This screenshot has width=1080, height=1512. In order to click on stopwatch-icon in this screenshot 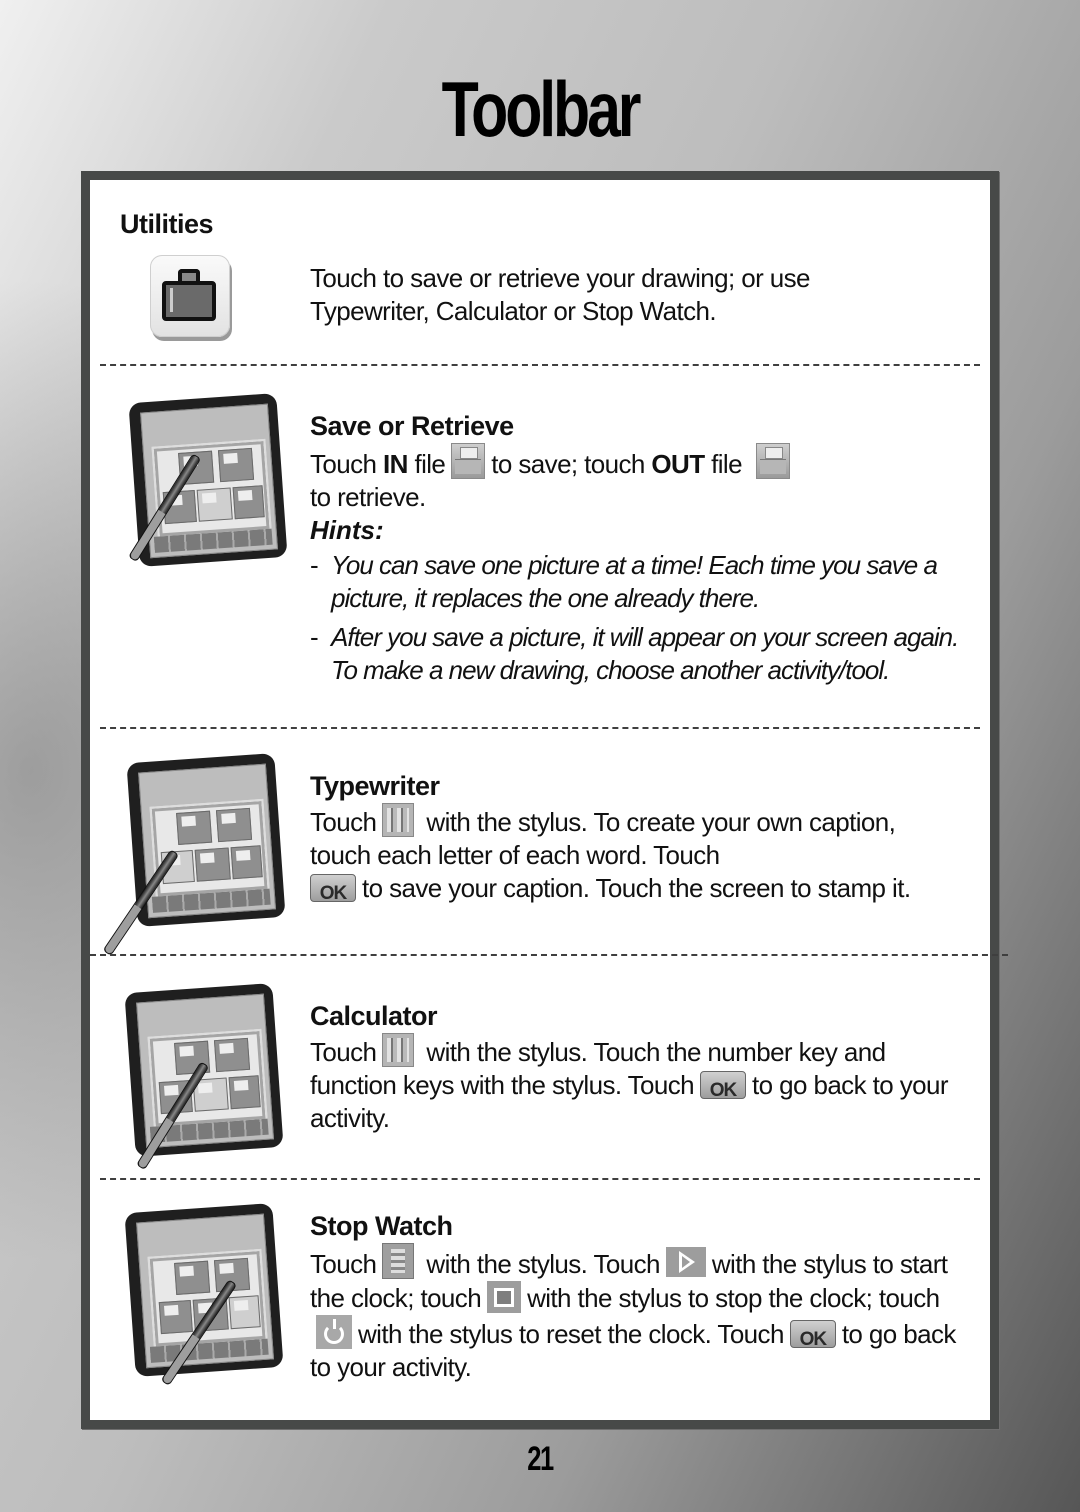, I will do `click(398, 1261)`.